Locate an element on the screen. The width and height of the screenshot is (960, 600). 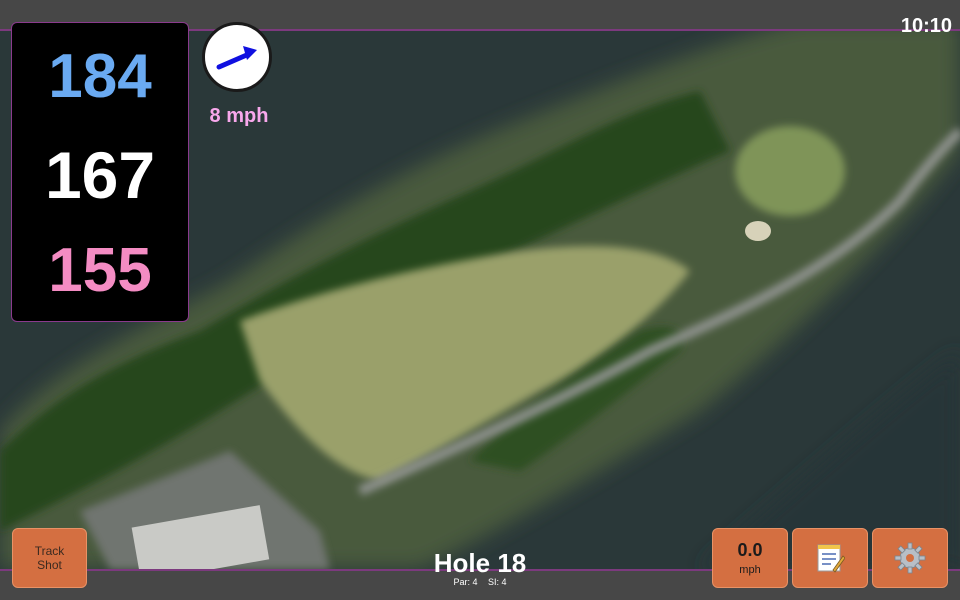
track-shot-button: Track Shot is located at coordinates (49, 558).